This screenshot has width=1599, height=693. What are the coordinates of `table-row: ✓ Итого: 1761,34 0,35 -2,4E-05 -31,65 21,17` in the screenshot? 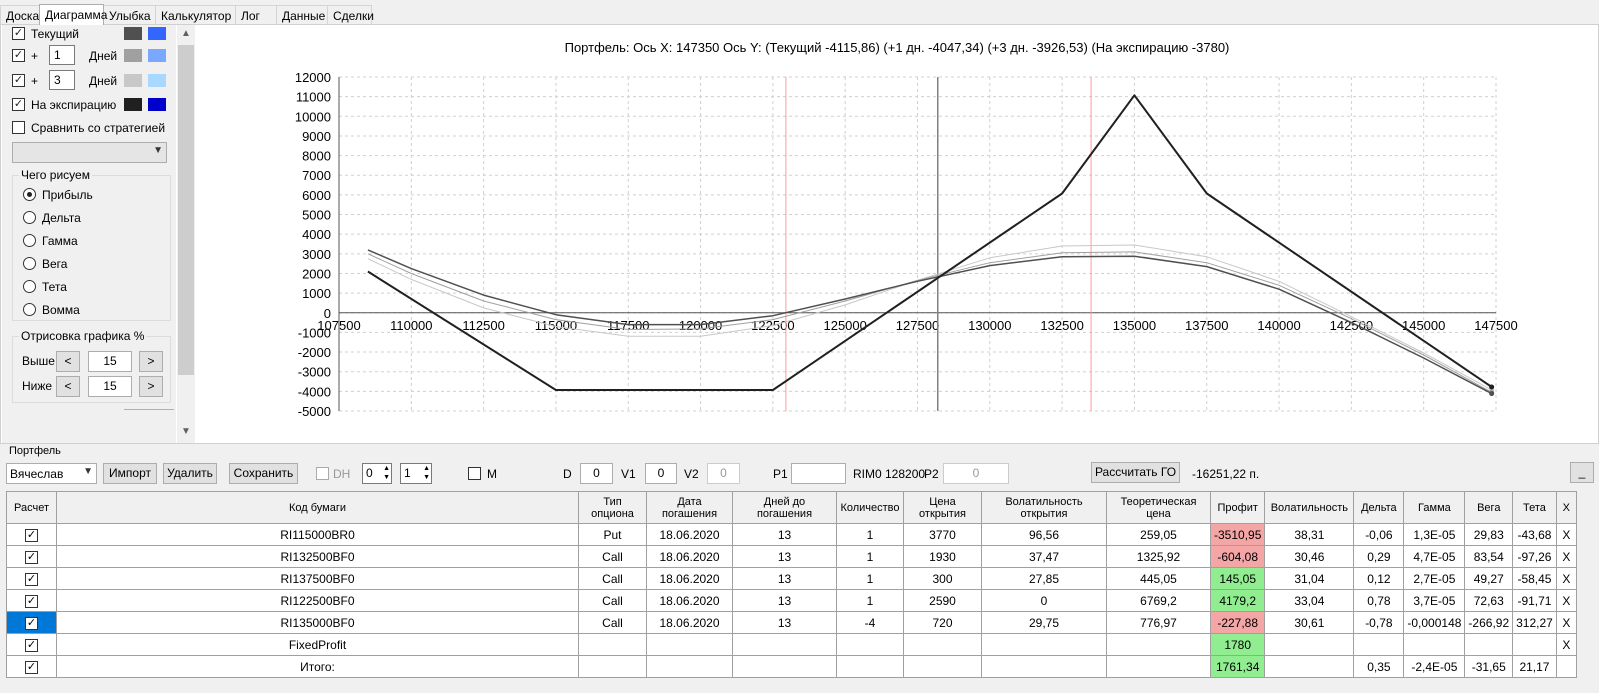 It's located at (791, 666).